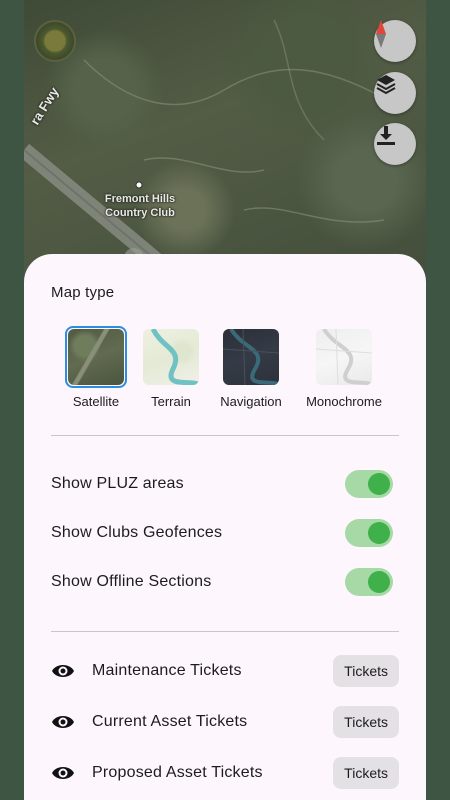  I want to click on map-type-title: Map type, so click(83, 292).